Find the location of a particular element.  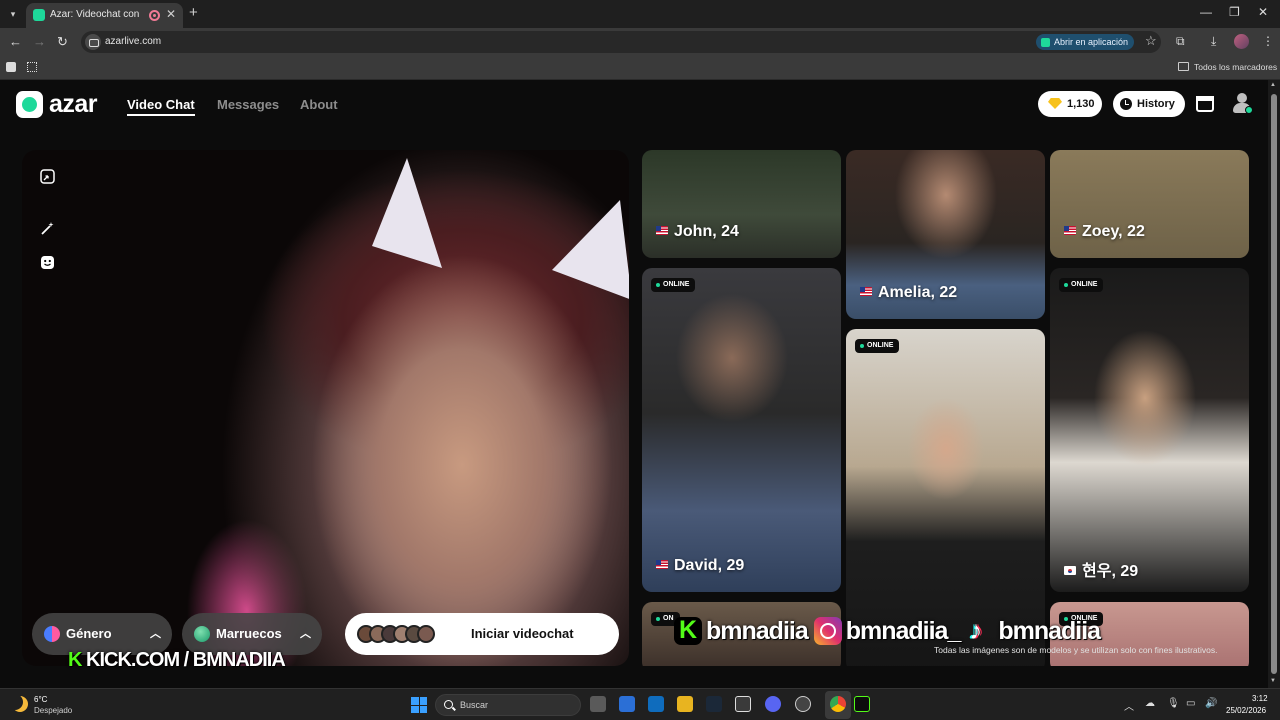

start-videochat-button: Iniciar videochat is located at coordinates (482, 634).